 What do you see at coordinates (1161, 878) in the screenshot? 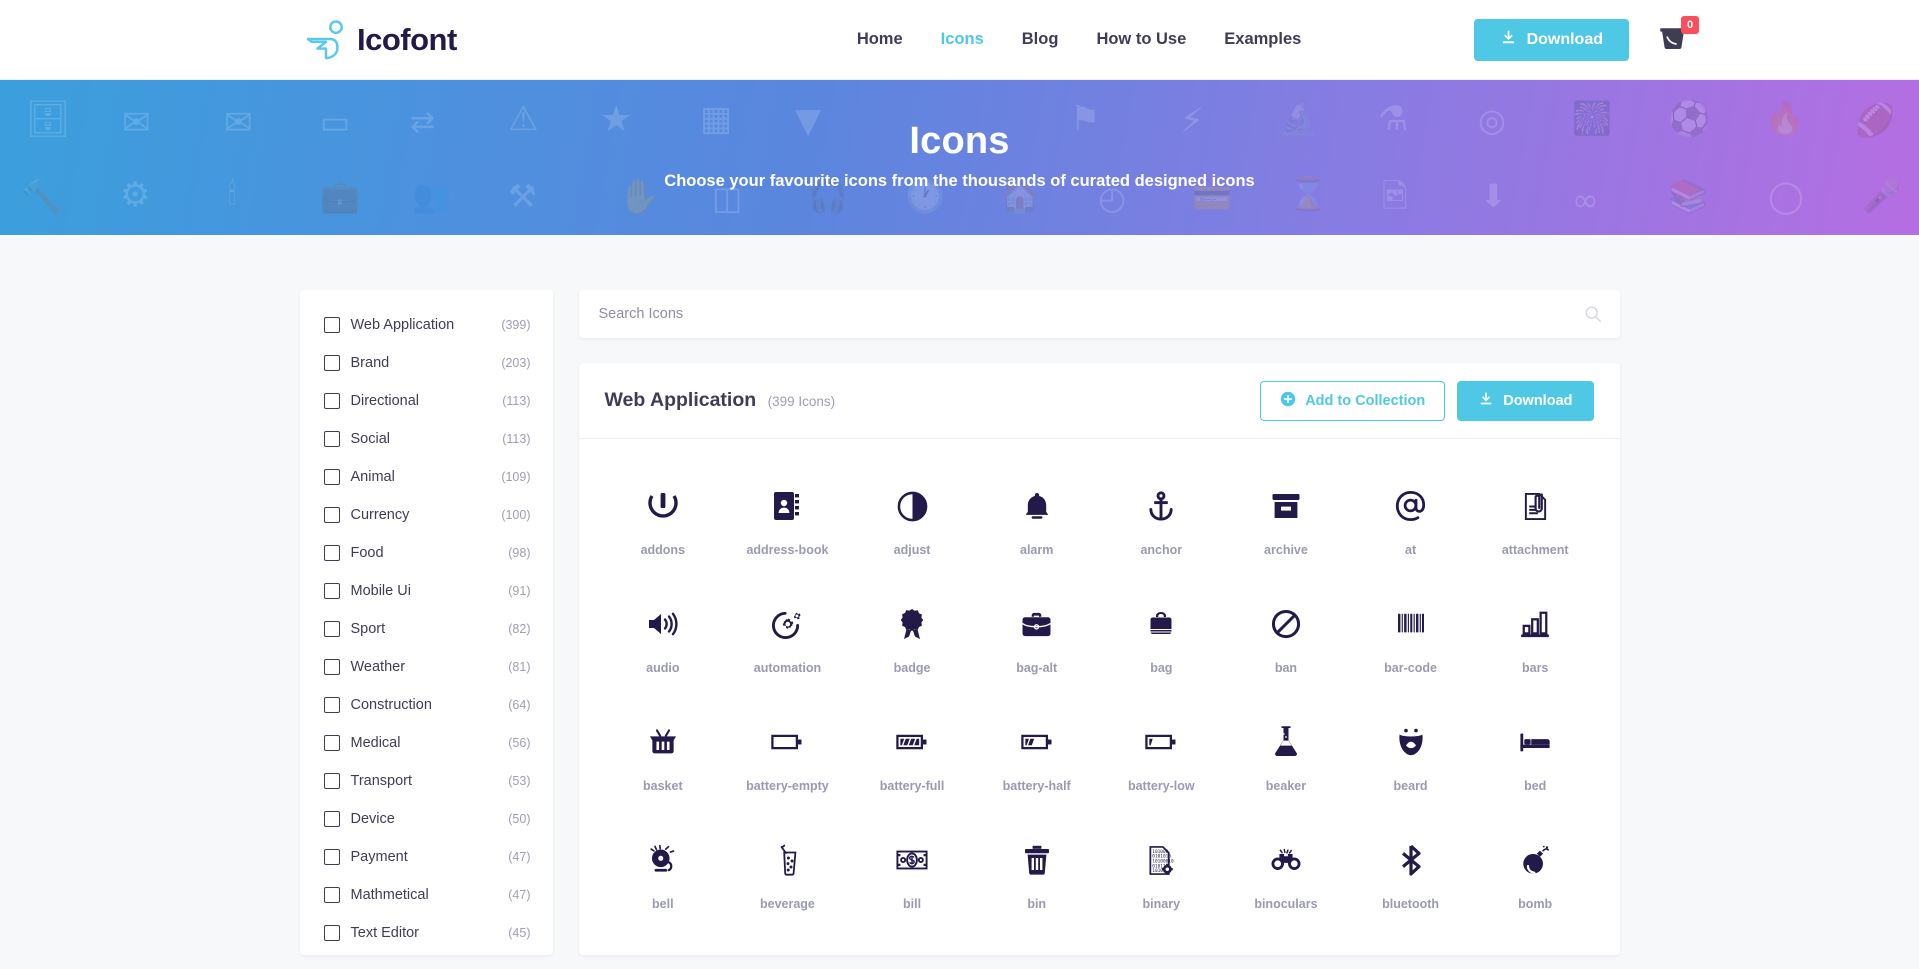
I see `icon-cell-binary: 101000 0101010 10100010 01011 1010 binary` at bounding box center [1161, 878].